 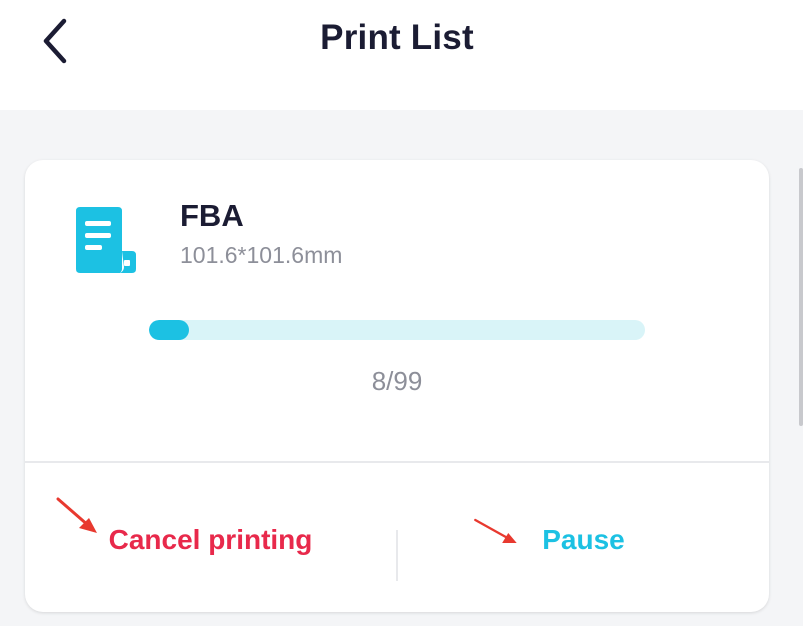 I want to click on job-size: 101.6*101.6mm, so click(x=261, y=255).